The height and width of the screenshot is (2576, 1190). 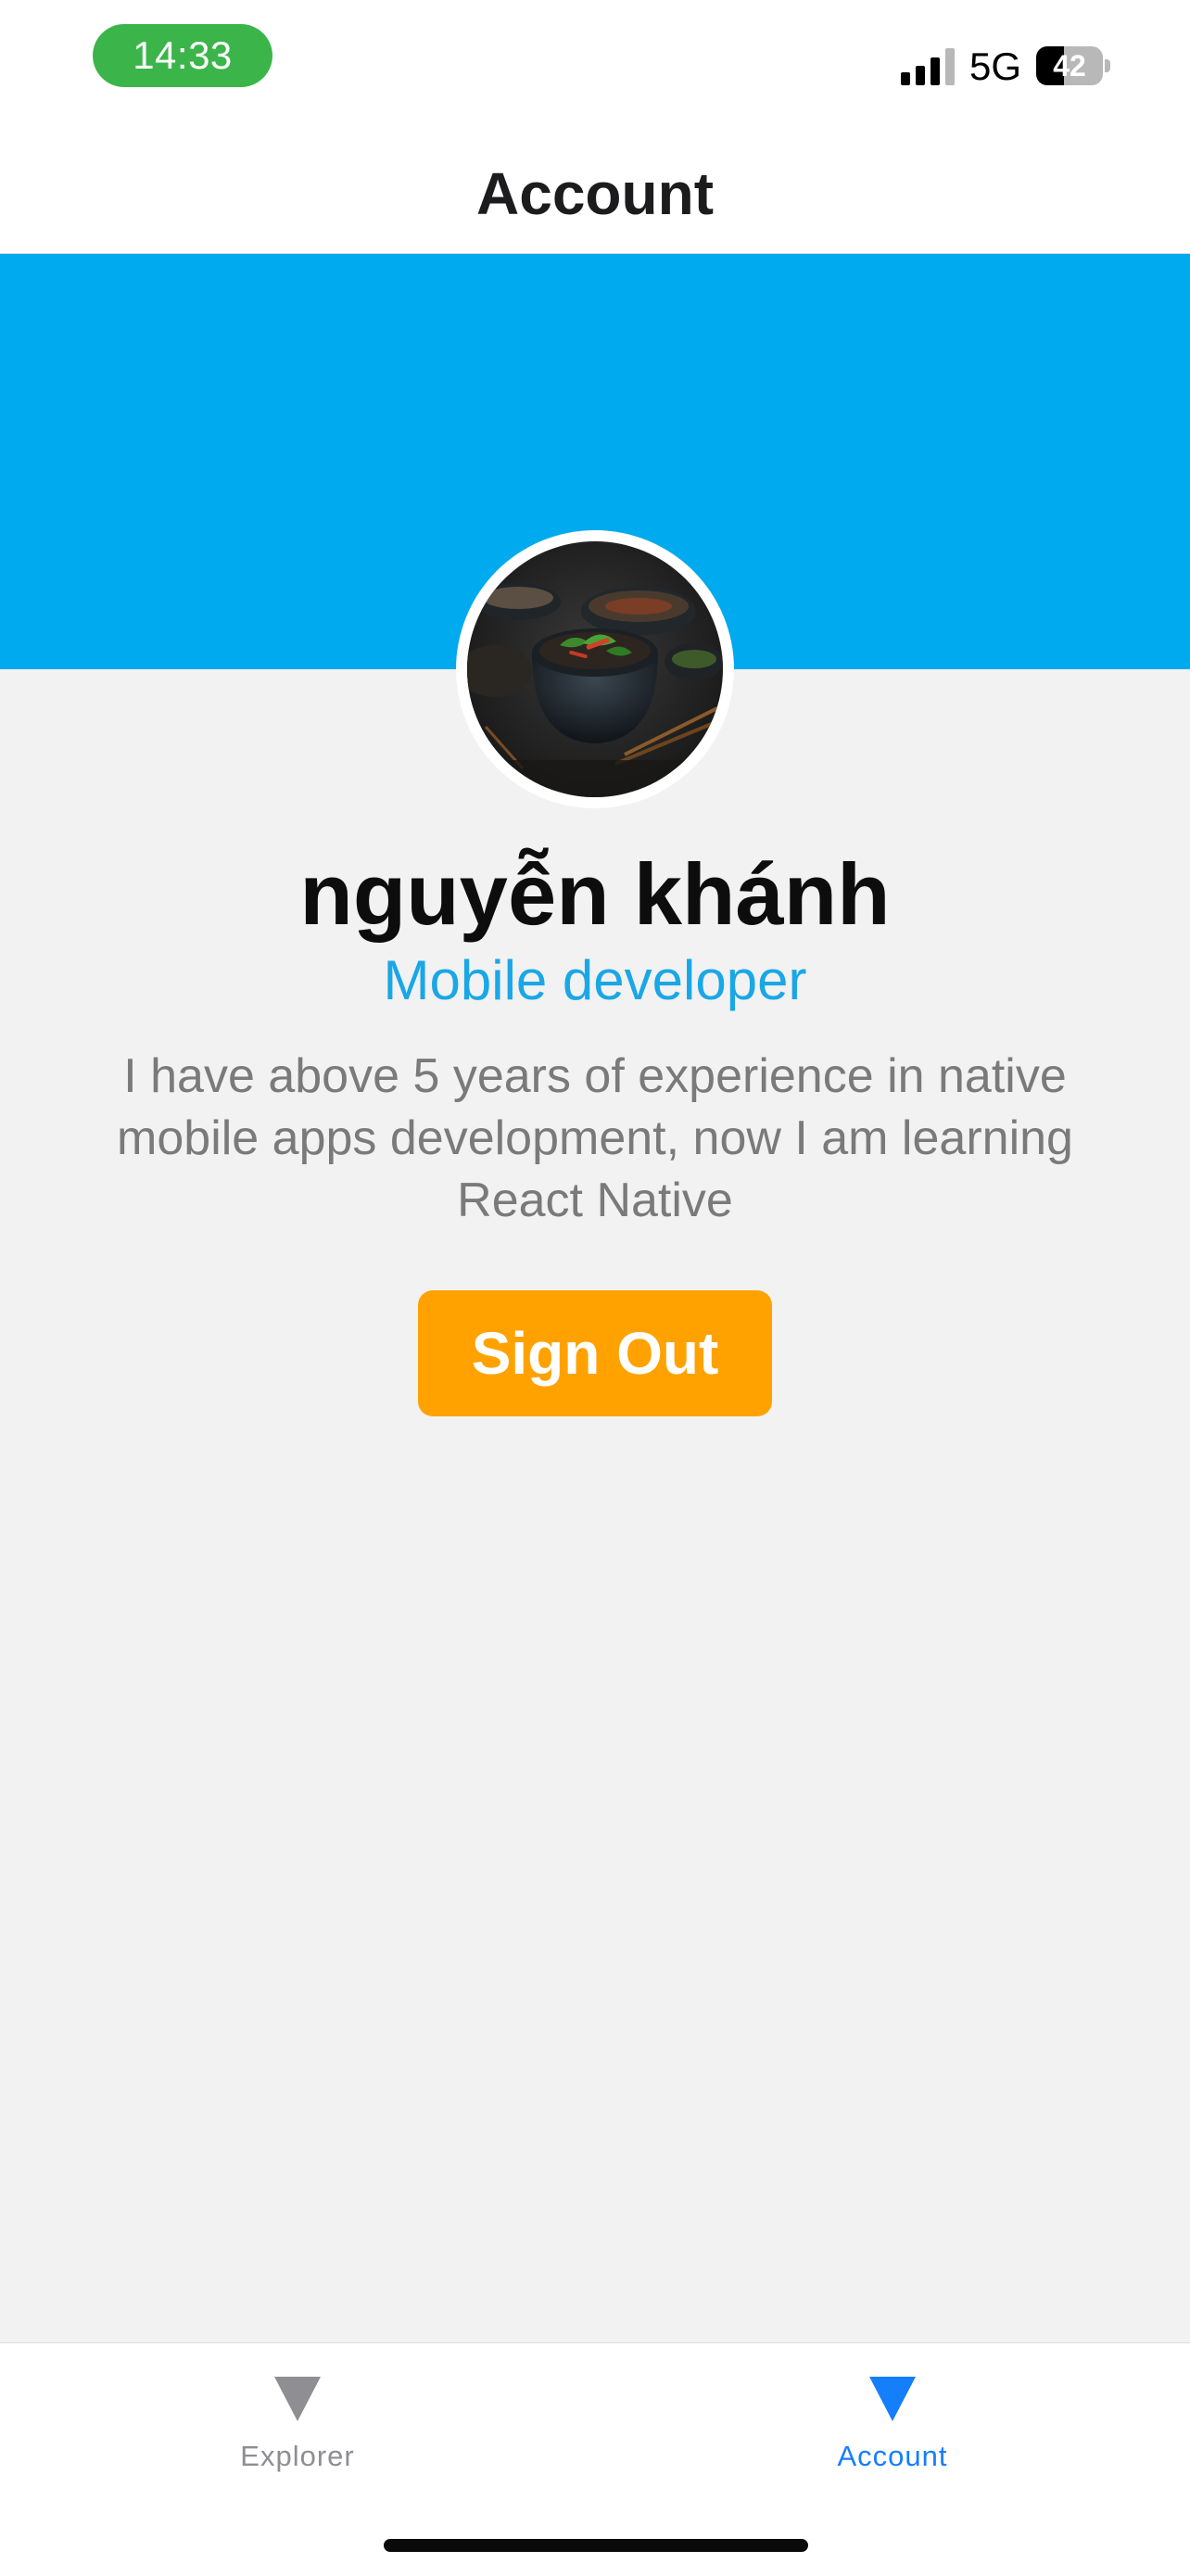 What do you see at coordinates (182, 55) in the screenshot?
I see `status-time: 14:33` at bounding box center [182, 55].